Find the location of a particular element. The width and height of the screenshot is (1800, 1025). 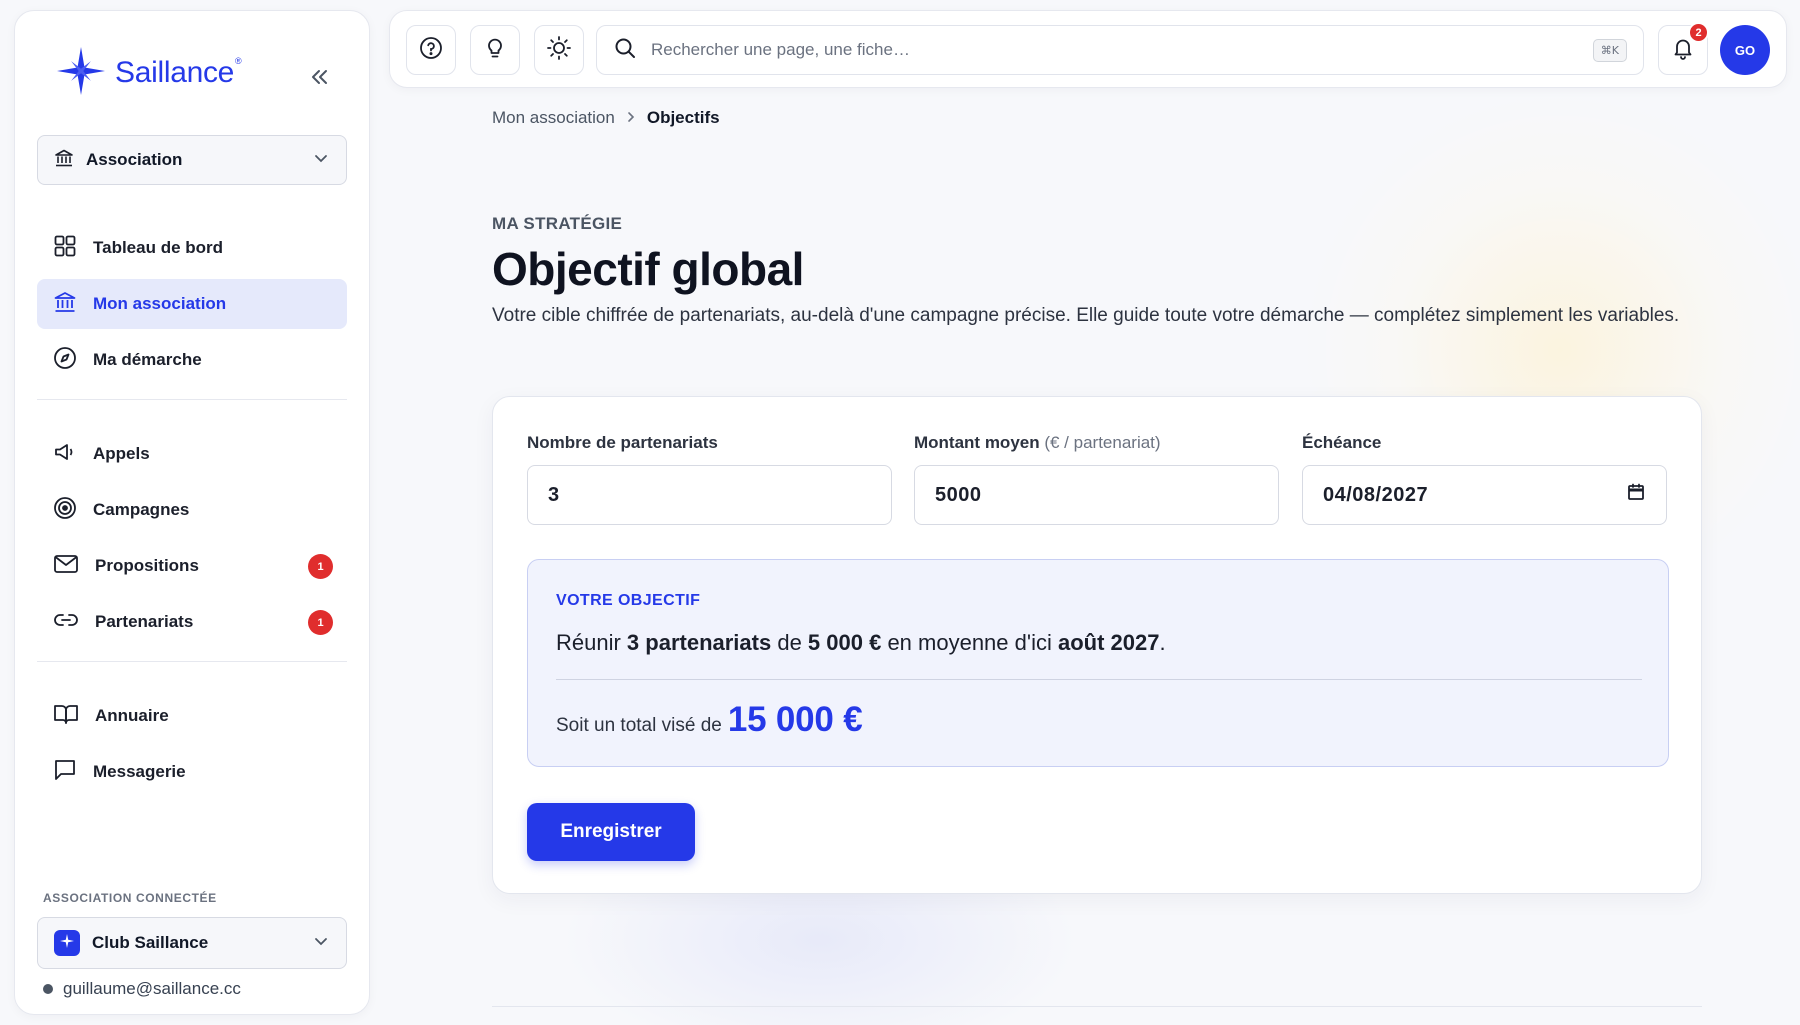

partnerships-input: 3 is located at coordinates (709, 495).